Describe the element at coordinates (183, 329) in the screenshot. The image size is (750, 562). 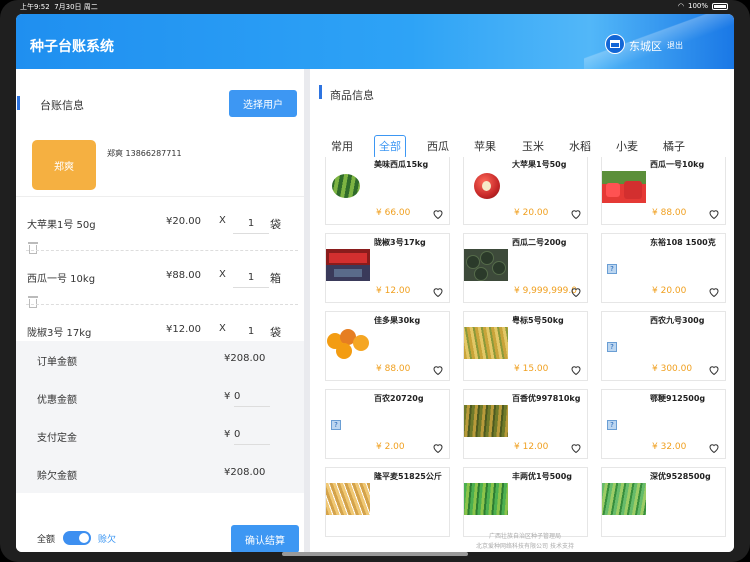
I see `item-price: ¥12.00` at that location.